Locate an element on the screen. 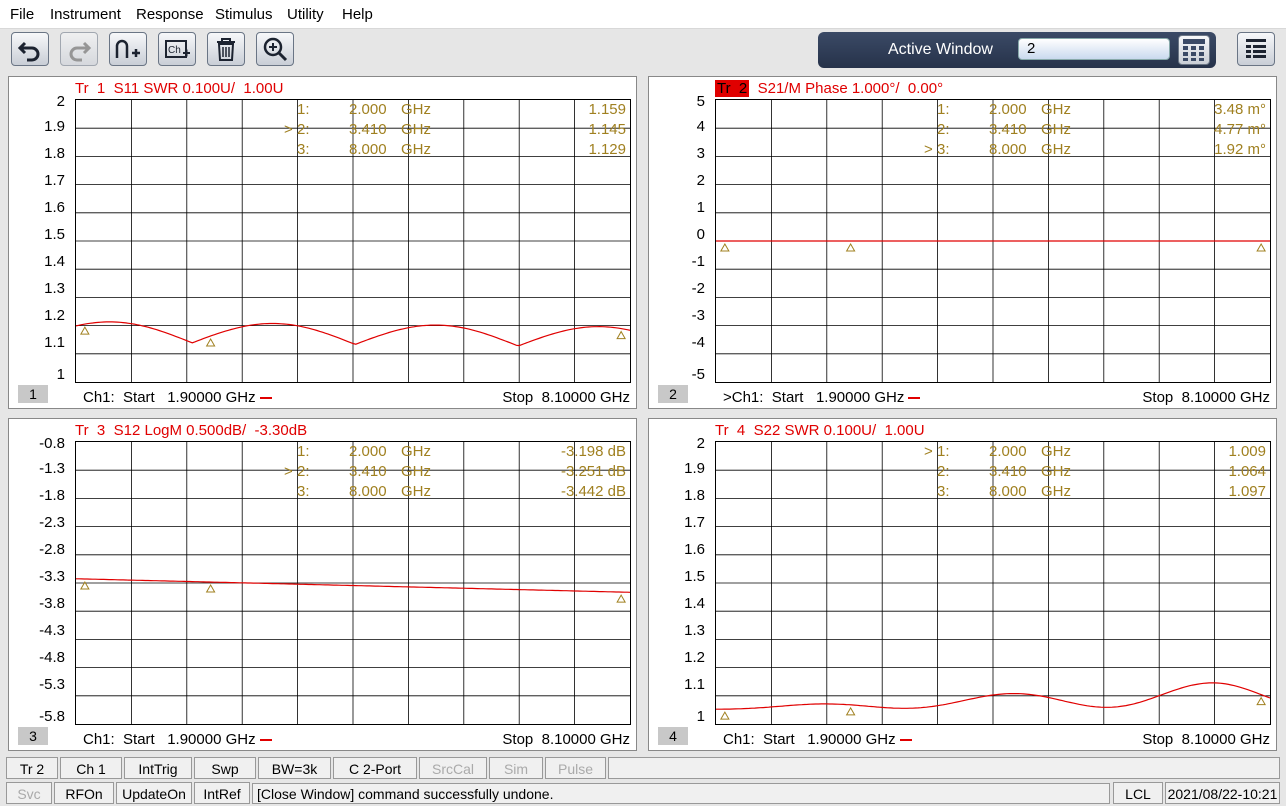 Image resolution: width=1286 pixels, height=806 pixels. y-axis-label: 1 is located at coordinates (700, 716).